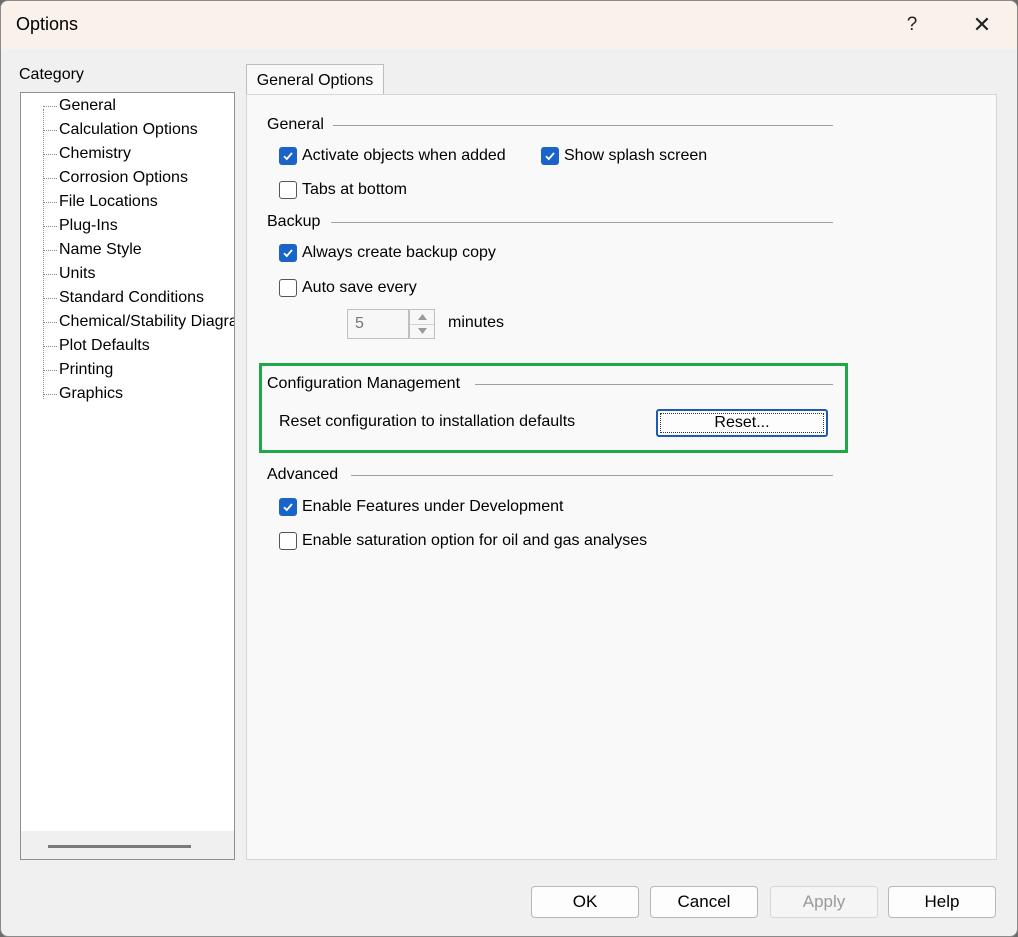 Image resolution: width=1018 pixels, height=937 pixels. Describe the element at coordinates (77, 274) in the screenshot. I see `tree-item-units: Units` at that location.